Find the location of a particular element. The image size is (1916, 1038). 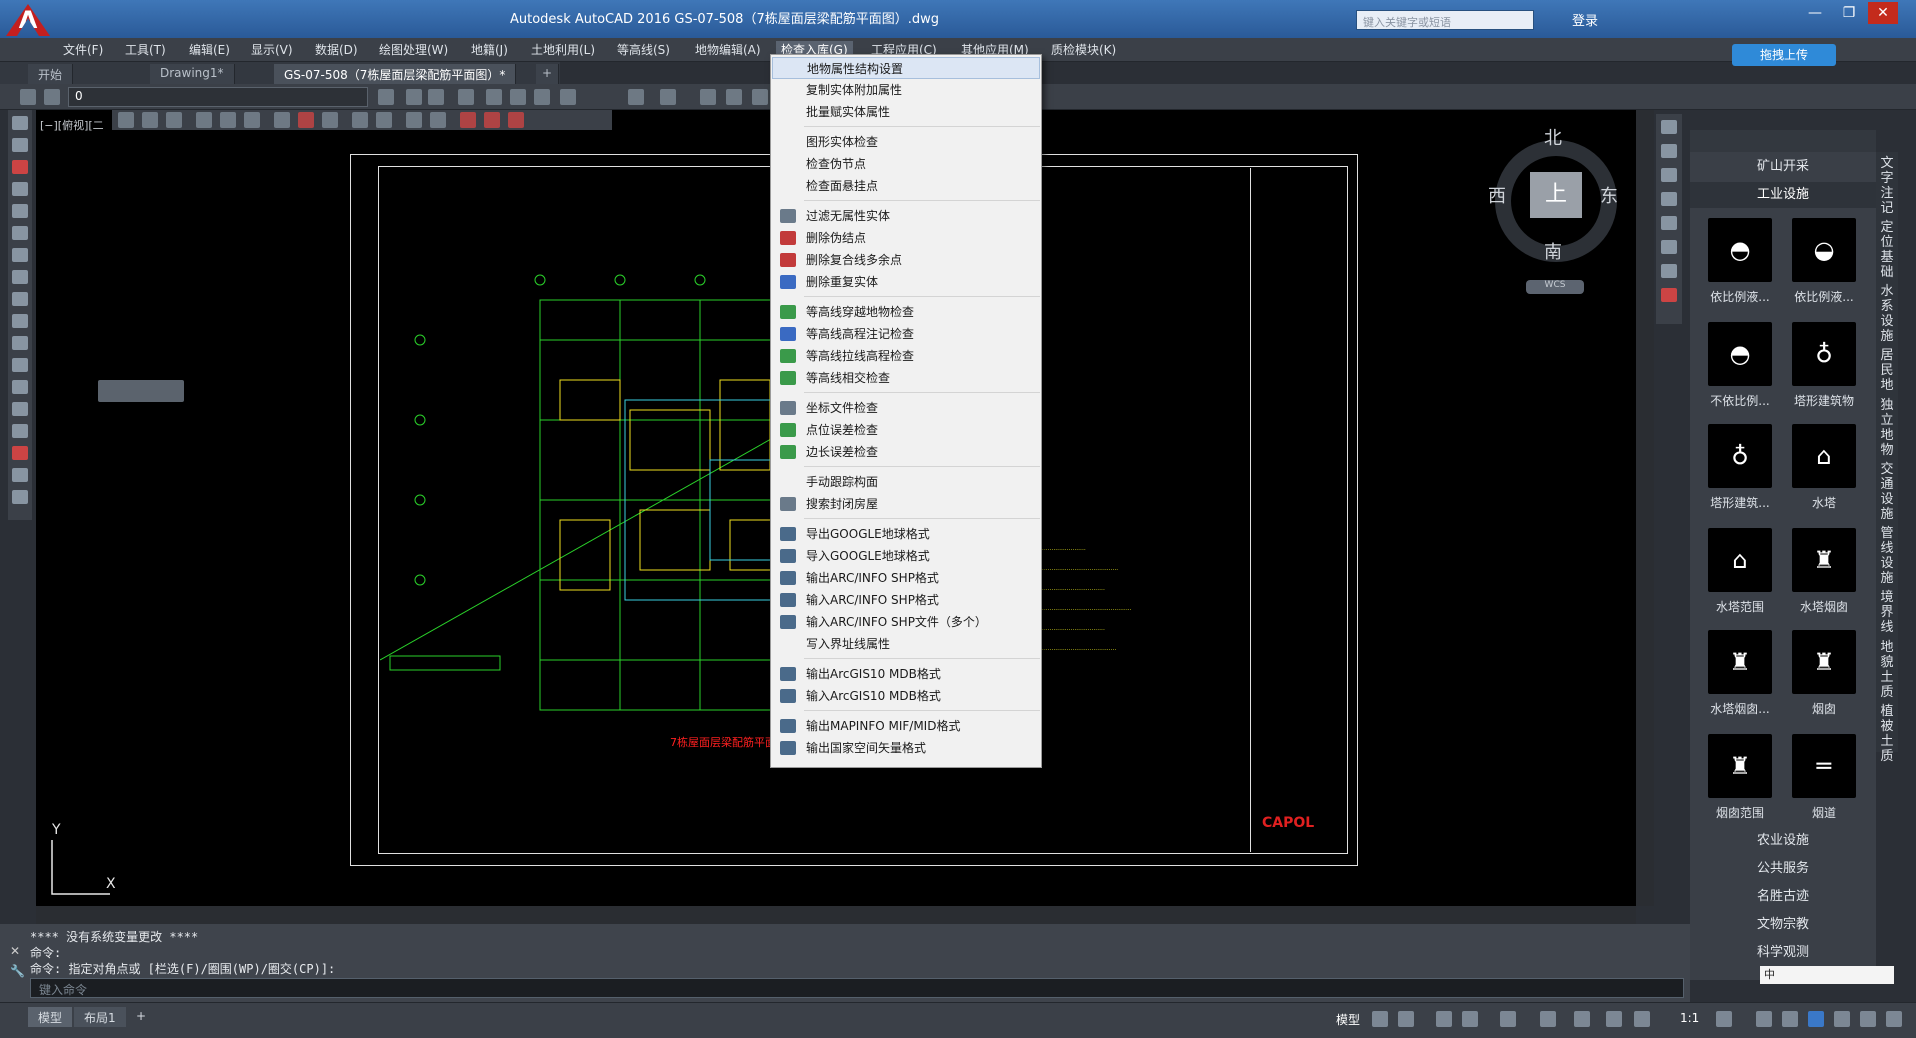

nav-layer-icon is located at coordinates (1669, 271).